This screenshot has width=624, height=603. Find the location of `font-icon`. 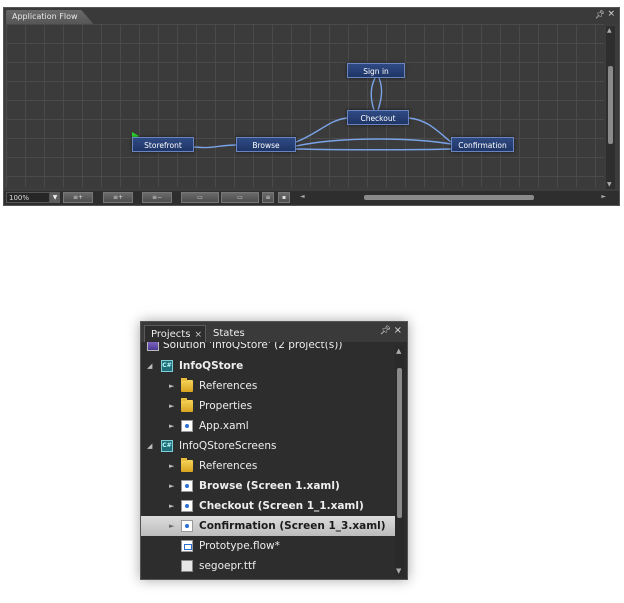

font-icon is located at coordinates (187, 566).